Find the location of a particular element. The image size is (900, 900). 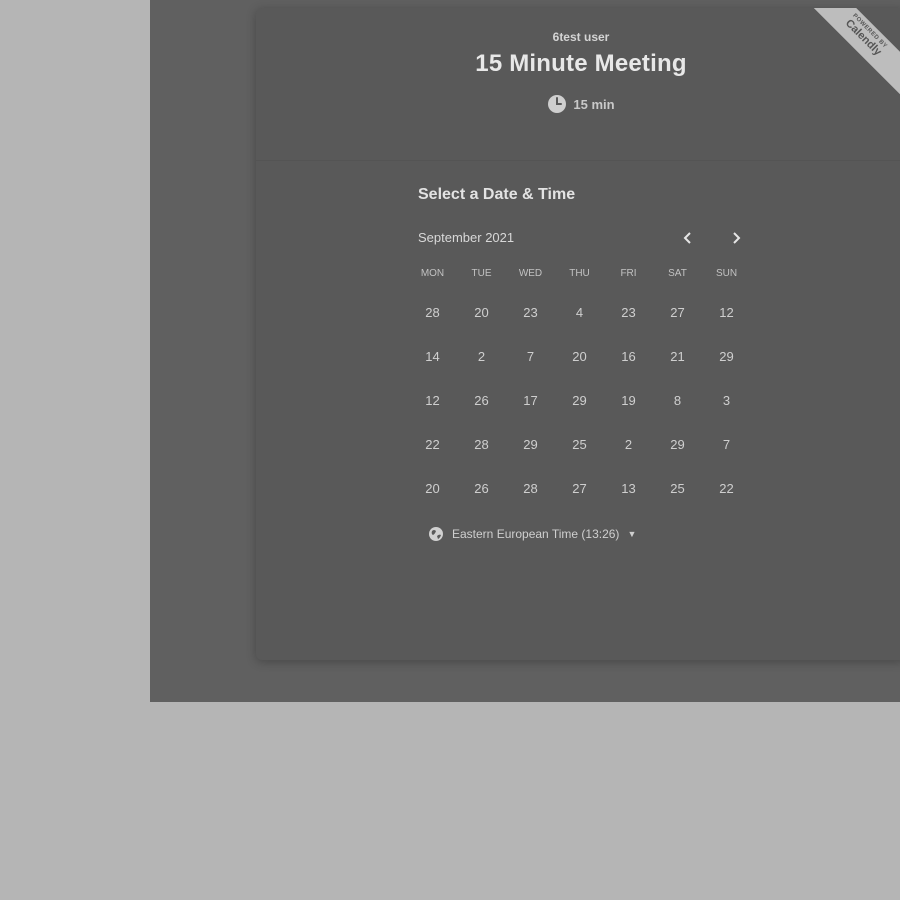

picker-title: Select a Date & Time is located at coordinates (497, 194).